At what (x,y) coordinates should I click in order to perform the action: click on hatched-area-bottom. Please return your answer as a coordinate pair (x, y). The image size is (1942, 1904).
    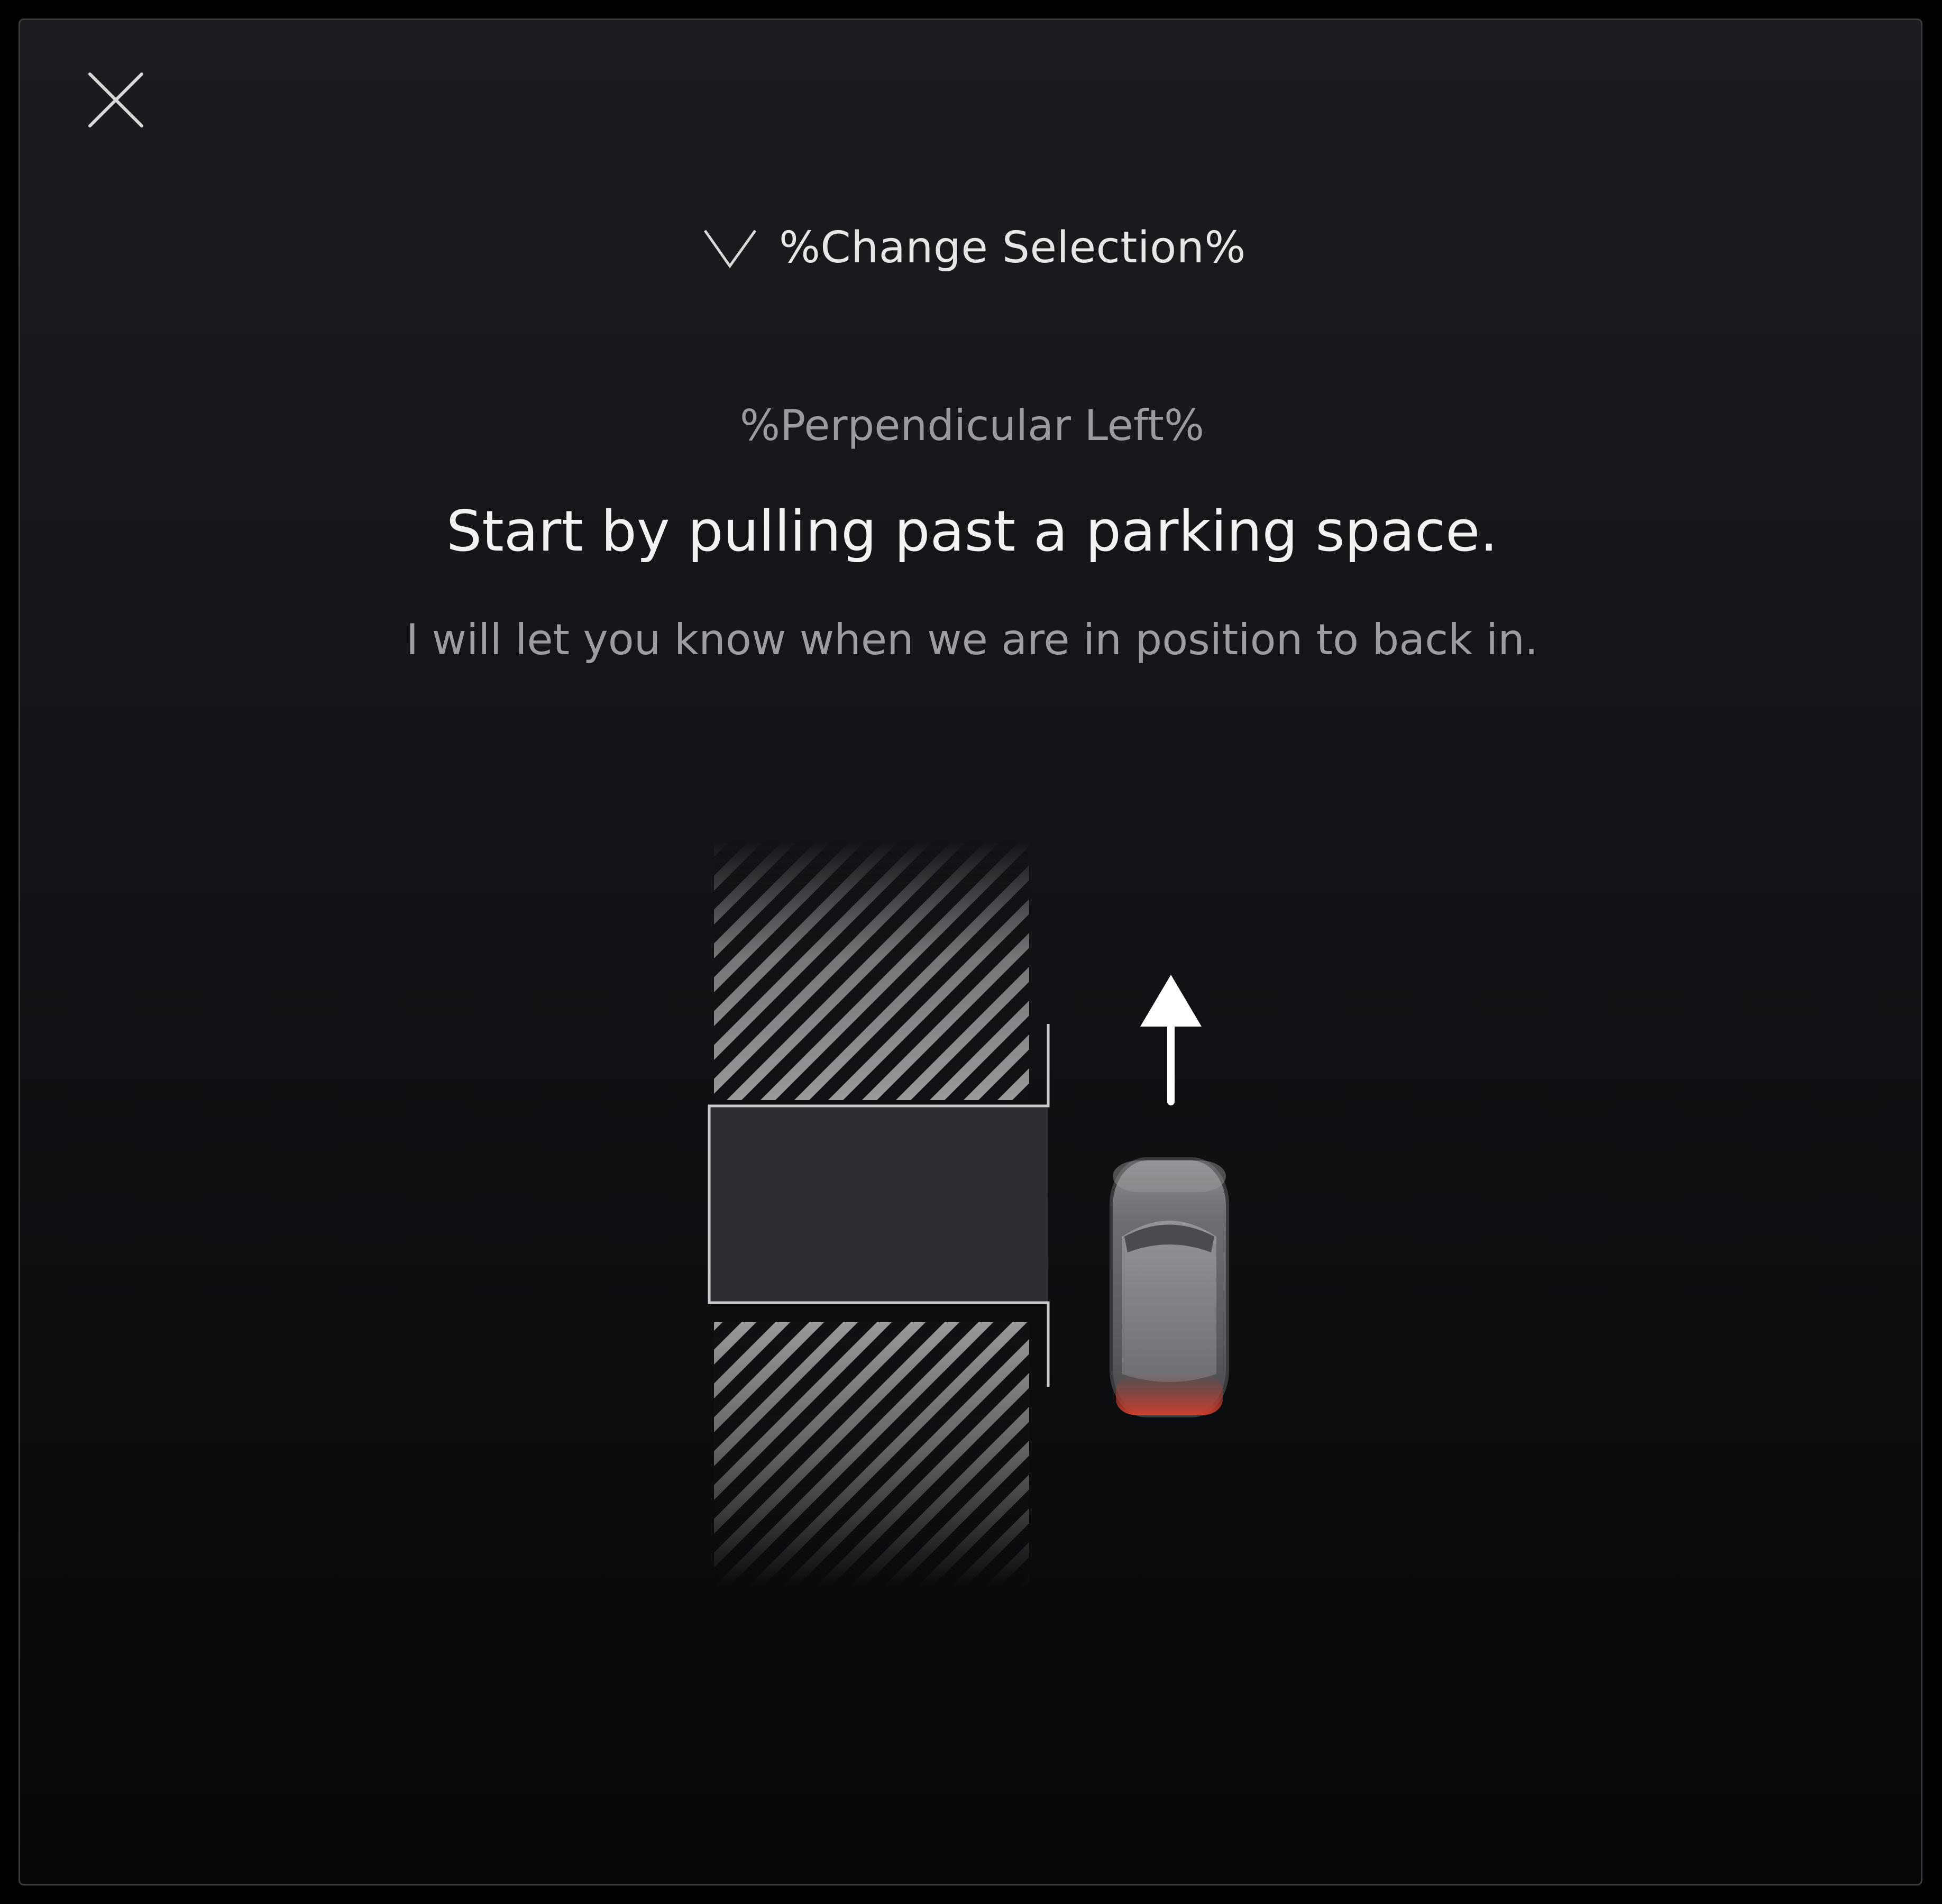
    Looking at the image, I should click on (871, 1454).